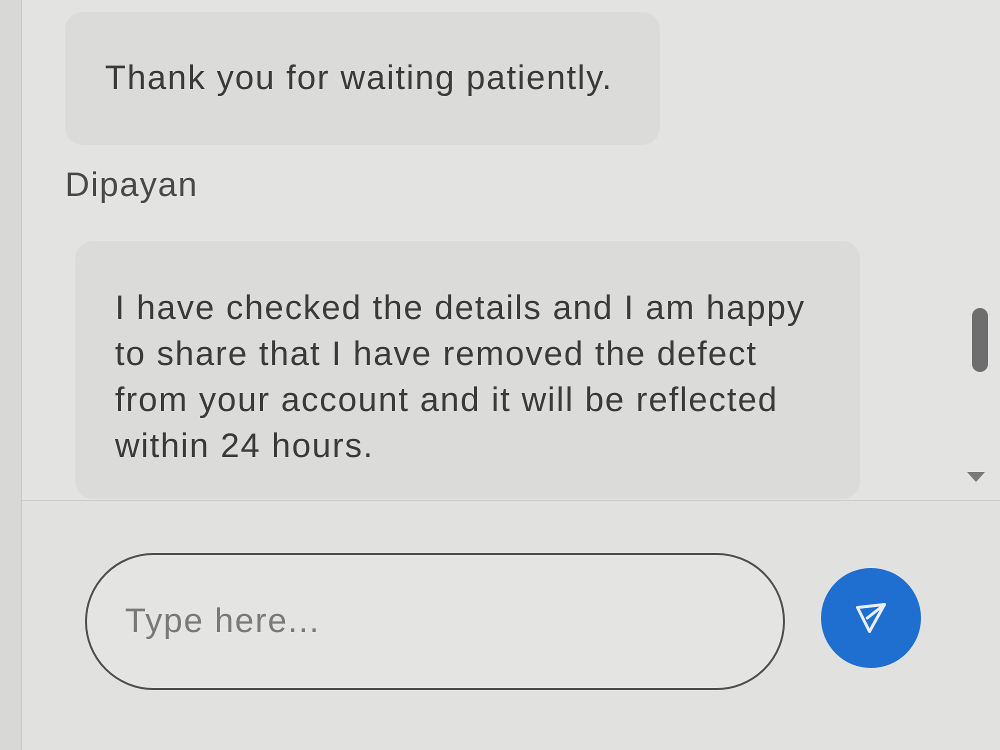  Describe the element at coordinates (359, 78) in the screenshot. I see `message-text: Thank you for waiting patiently.` at that location.